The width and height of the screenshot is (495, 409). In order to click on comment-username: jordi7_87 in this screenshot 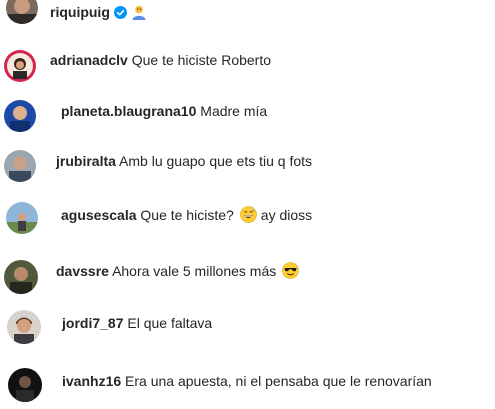, I will do `click(92, 323)`.